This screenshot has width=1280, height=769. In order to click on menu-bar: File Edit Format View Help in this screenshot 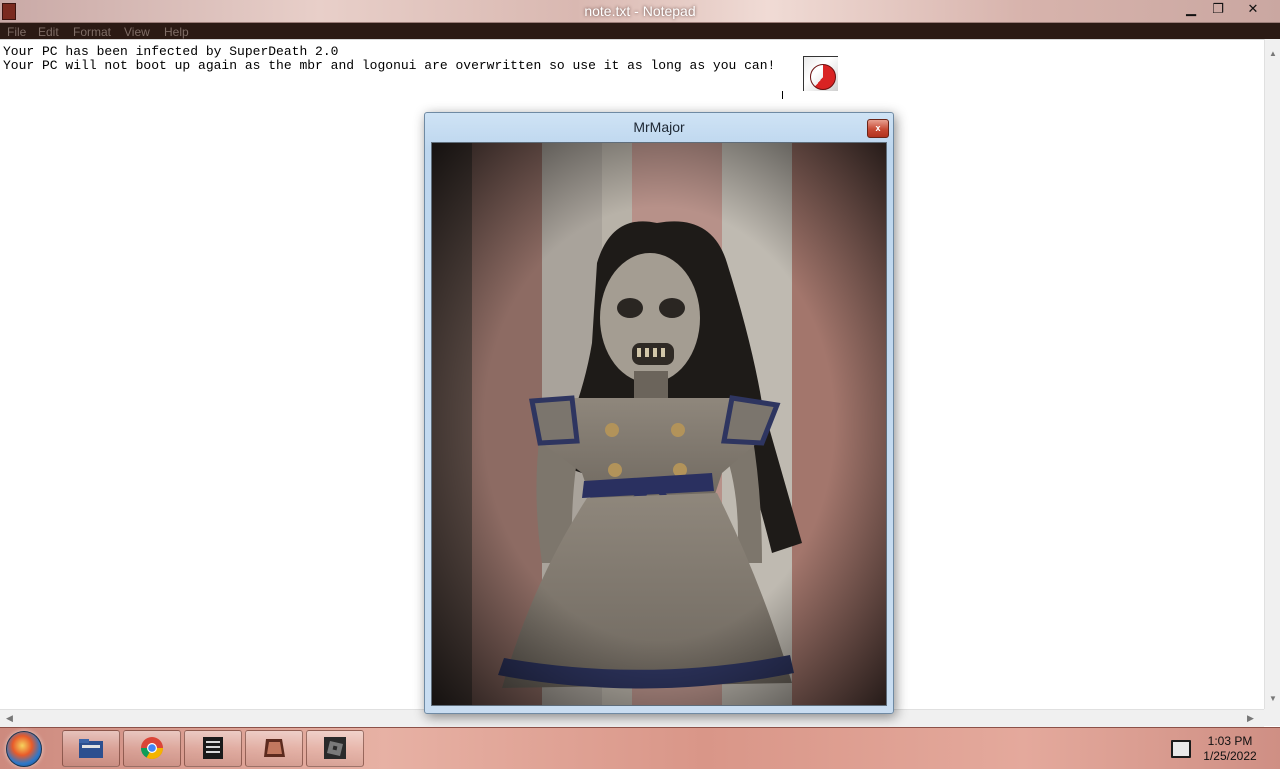, I will do `click(640, 31)`.